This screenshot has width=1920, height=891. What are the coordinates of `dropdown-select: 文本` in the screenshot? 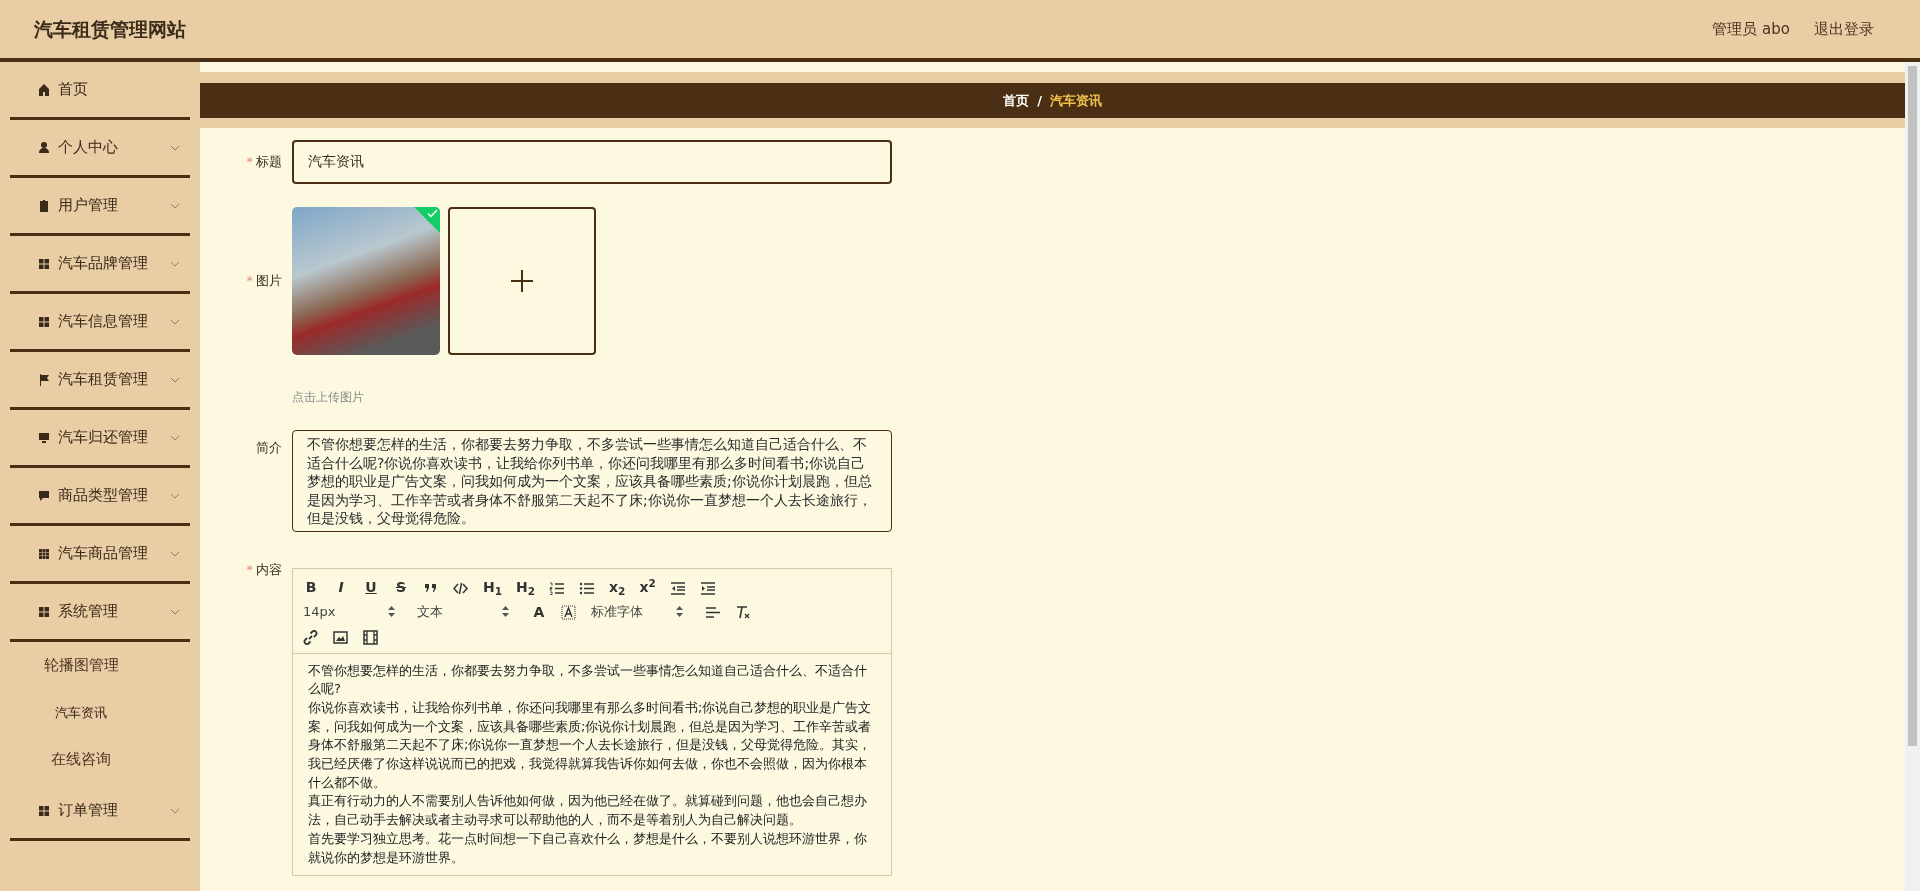 It's located at (467, 611).